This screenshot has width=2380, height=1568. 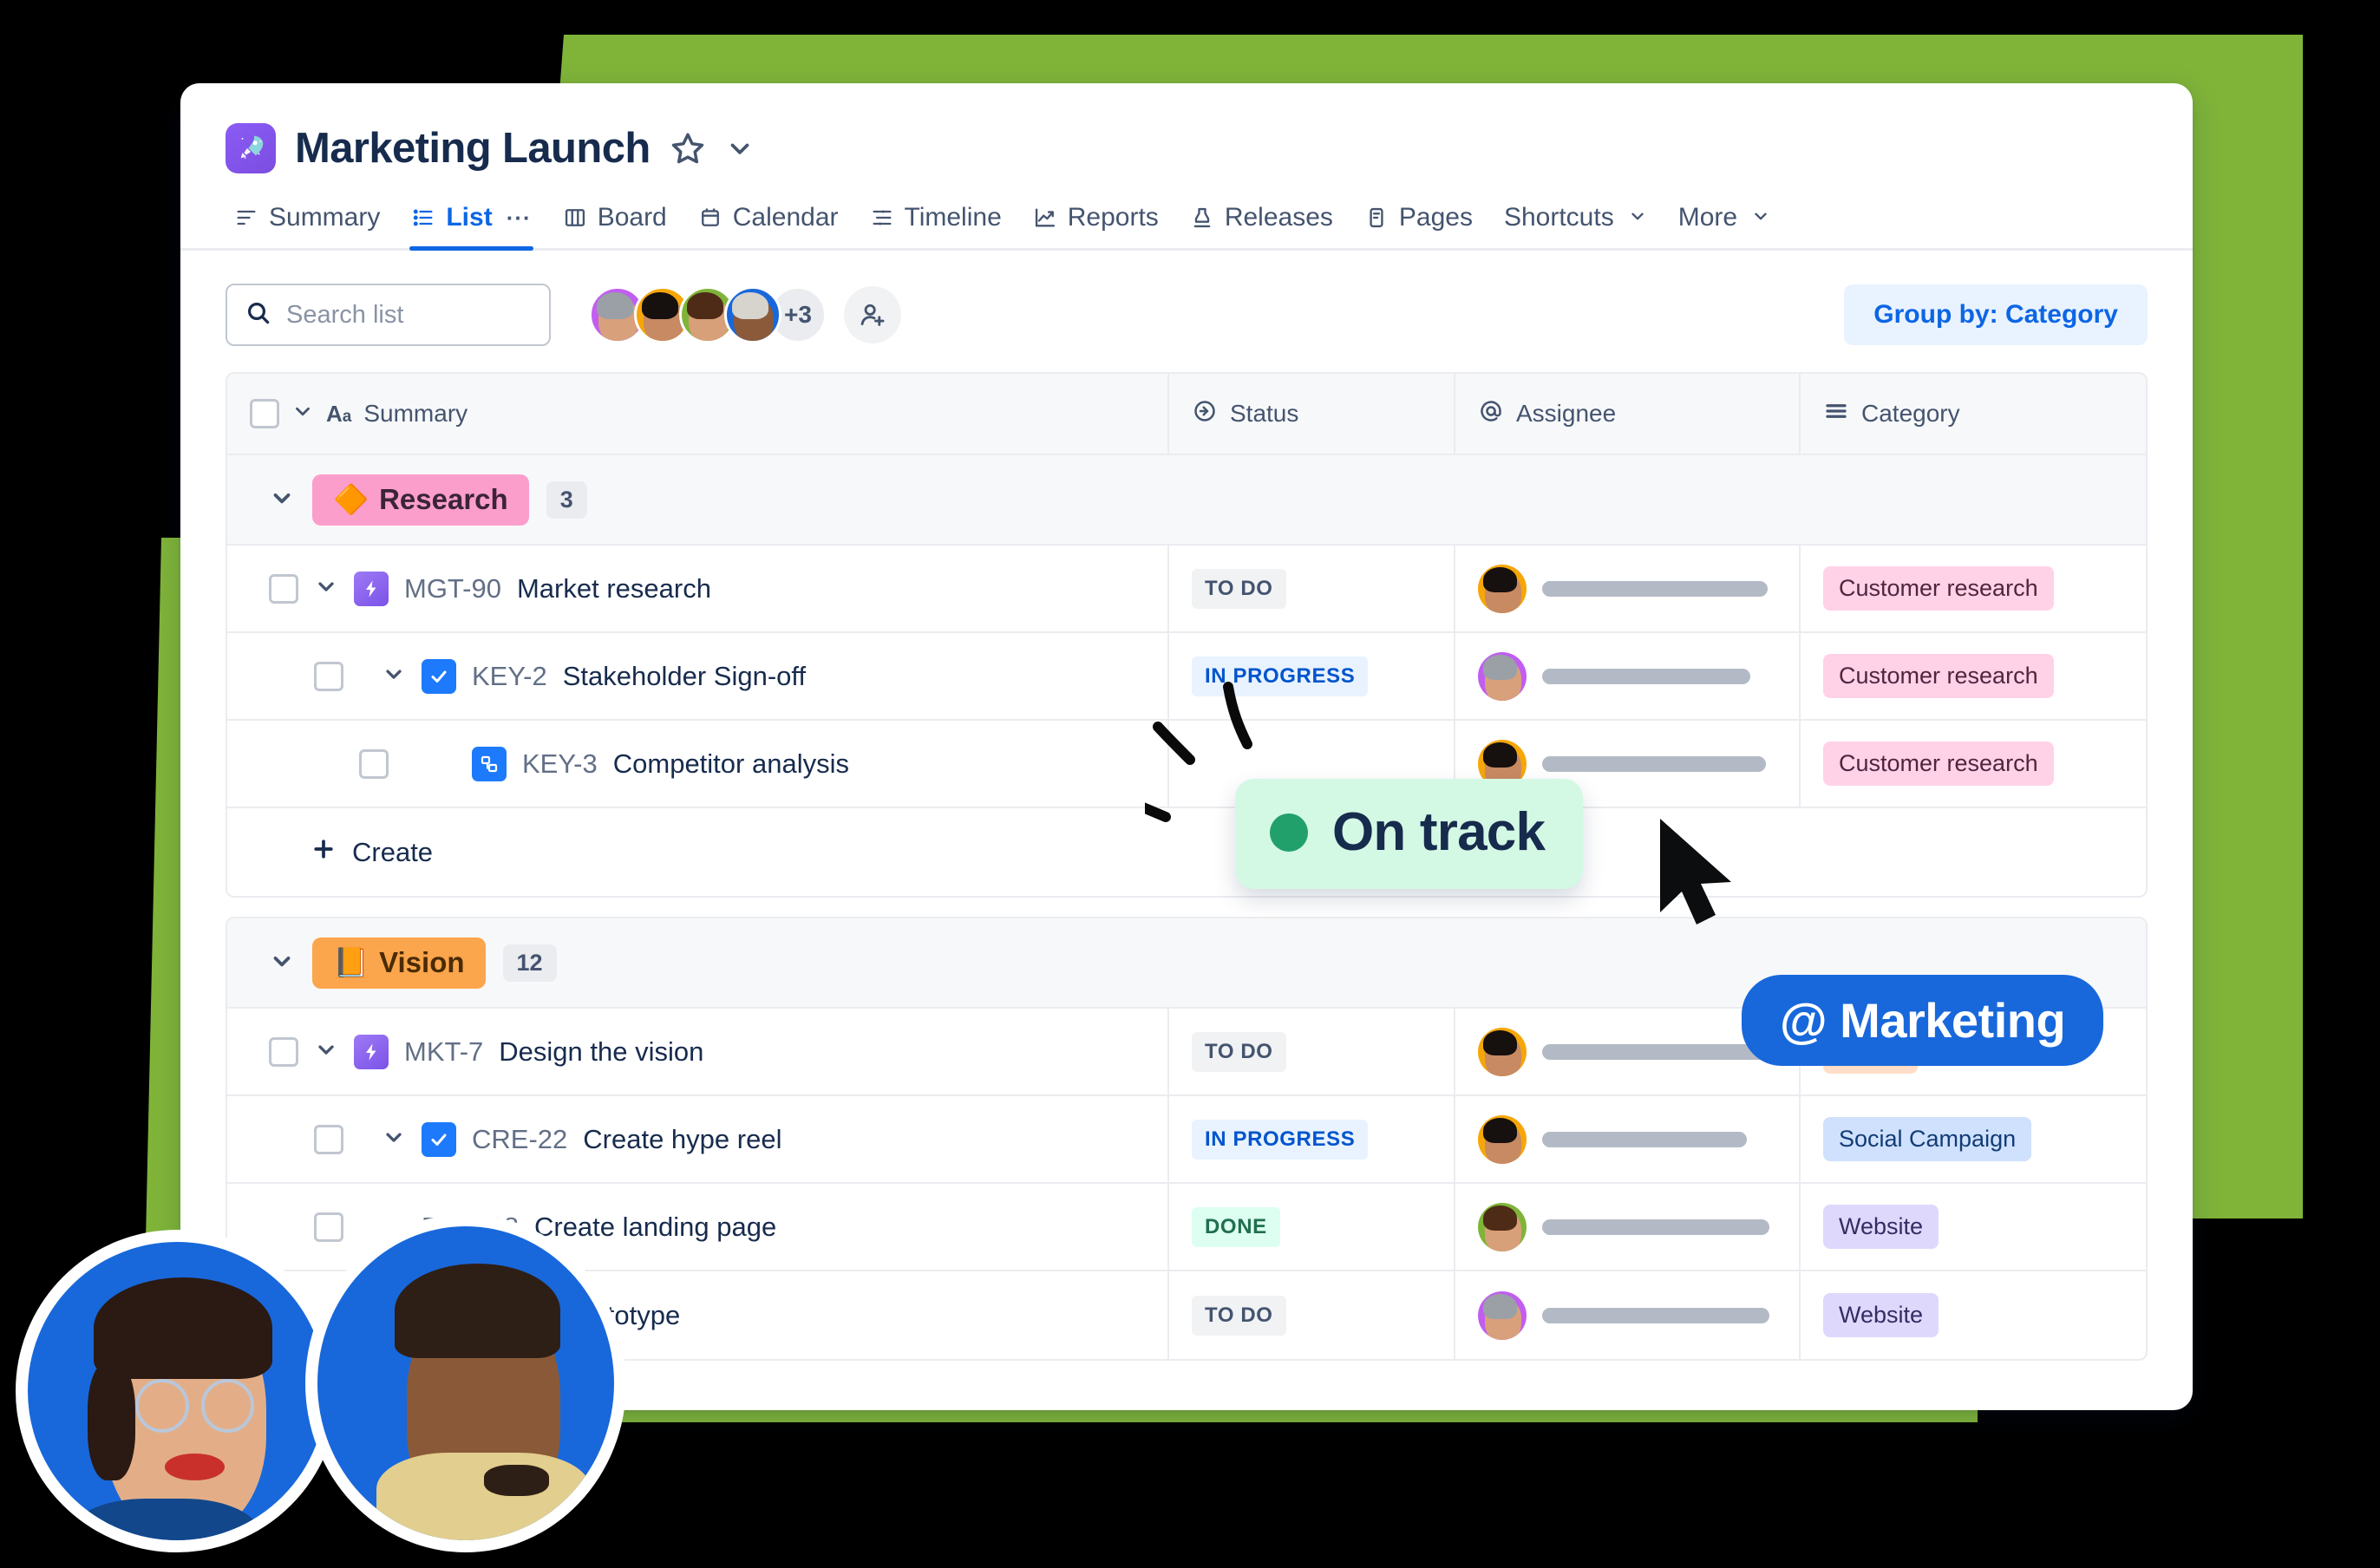 I want to click on marketing-mention-pill: @ Marketing, so click(x=1923, y=1021).